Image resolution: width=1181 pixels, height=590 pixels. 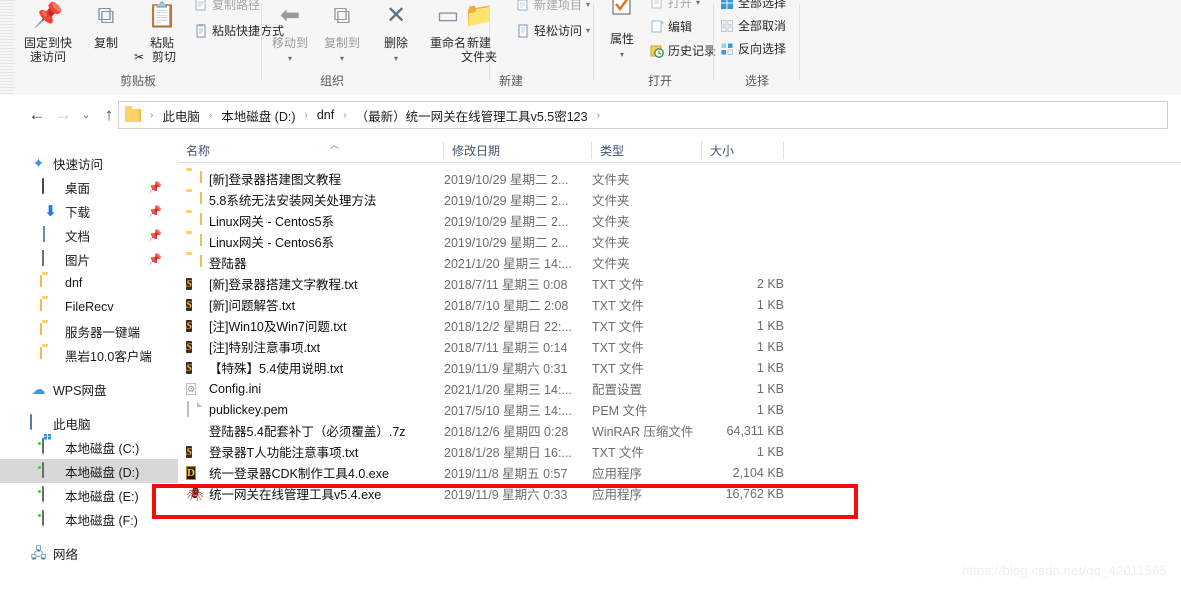 What do you see at coordinates (472, 115) in the screenshot?
I see `breadcrumb-item-3: （最新）统一网关在线管理工具v5.5密123` at bounding box center [472, 115].